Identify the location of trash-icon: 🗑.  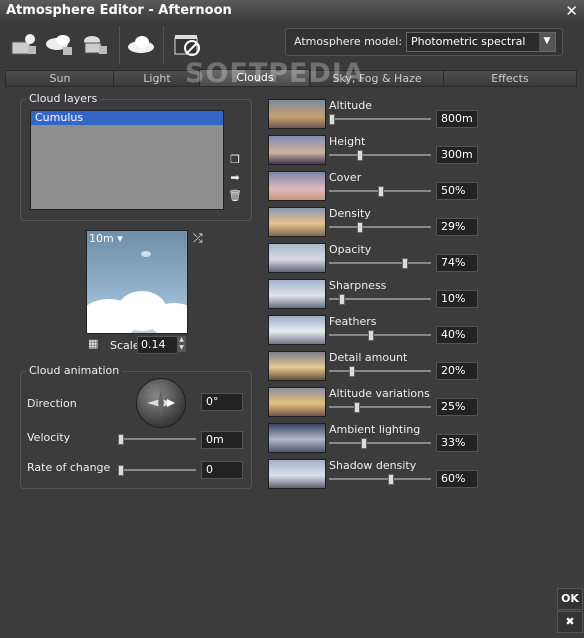
(235, 196).